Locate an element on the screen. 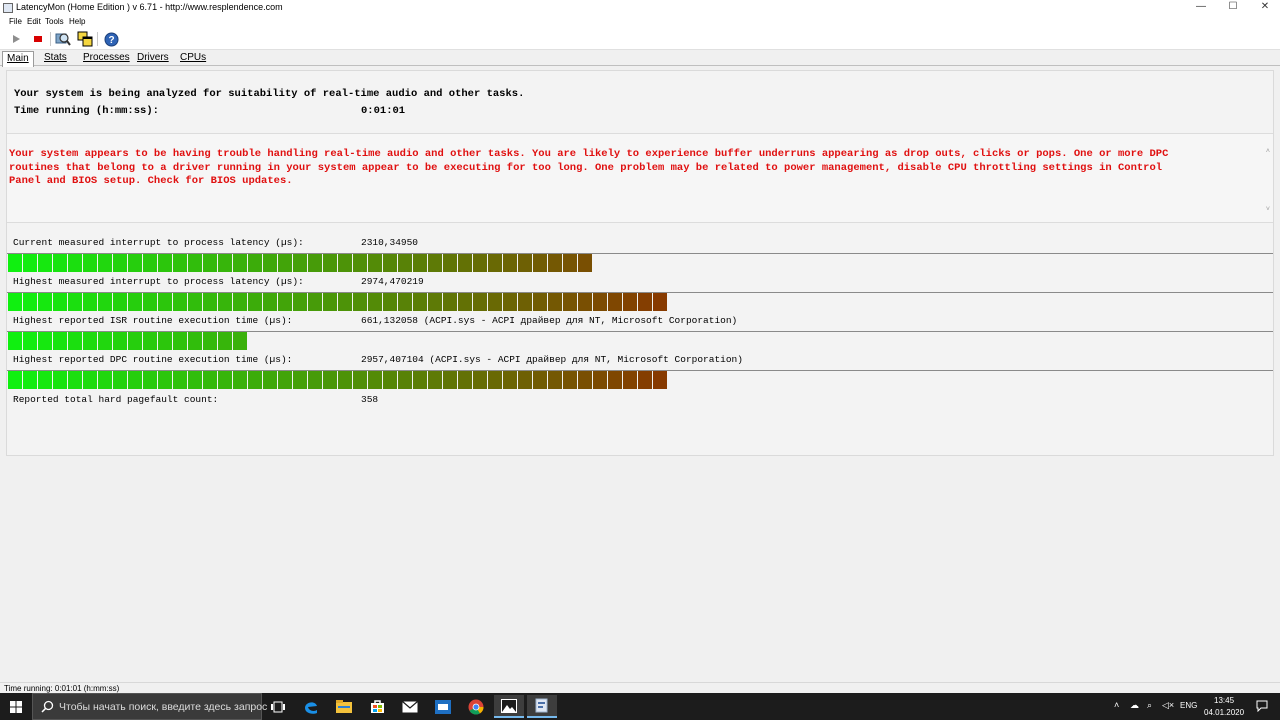 This screenshot has width=1280, height=720. photos-button is located at coordinates (509, 706).